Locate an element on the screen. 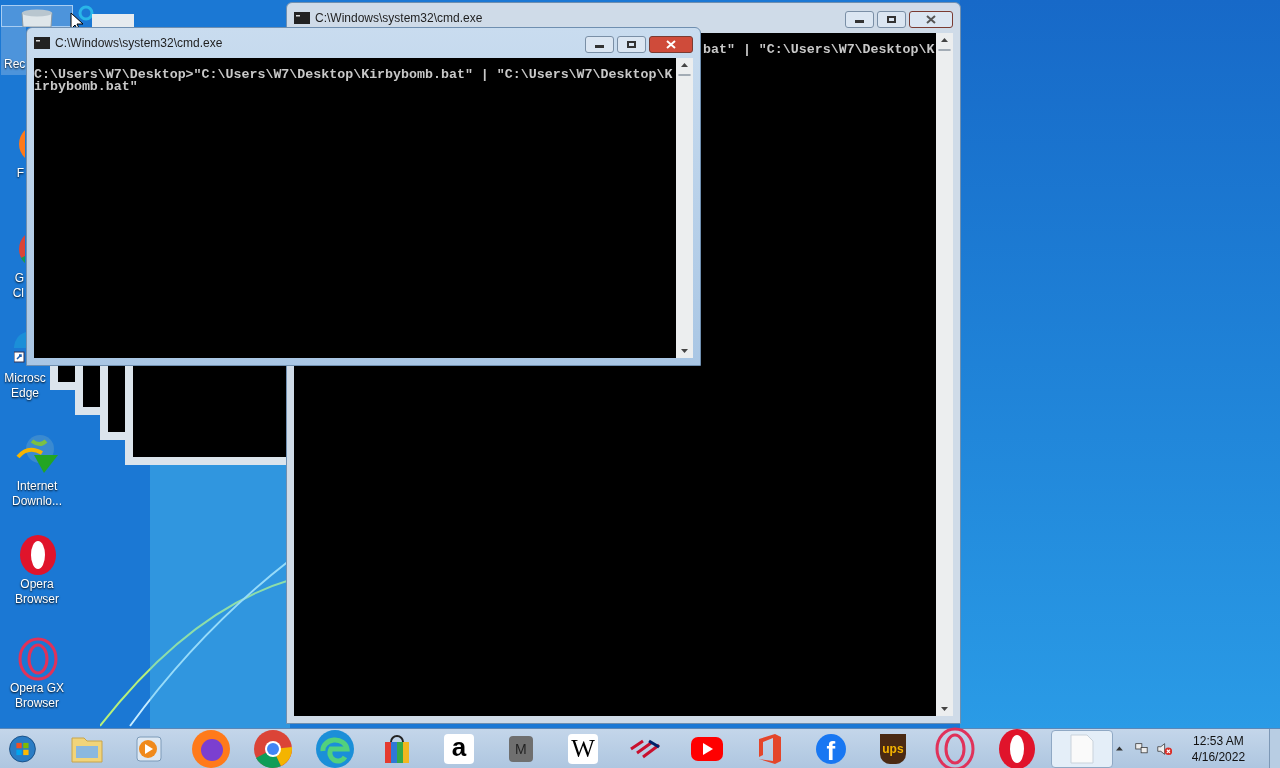 Image resolution: width=1280 pixels, height=768 pixels. facebook-logo: f is located at coordinates (830, 748).